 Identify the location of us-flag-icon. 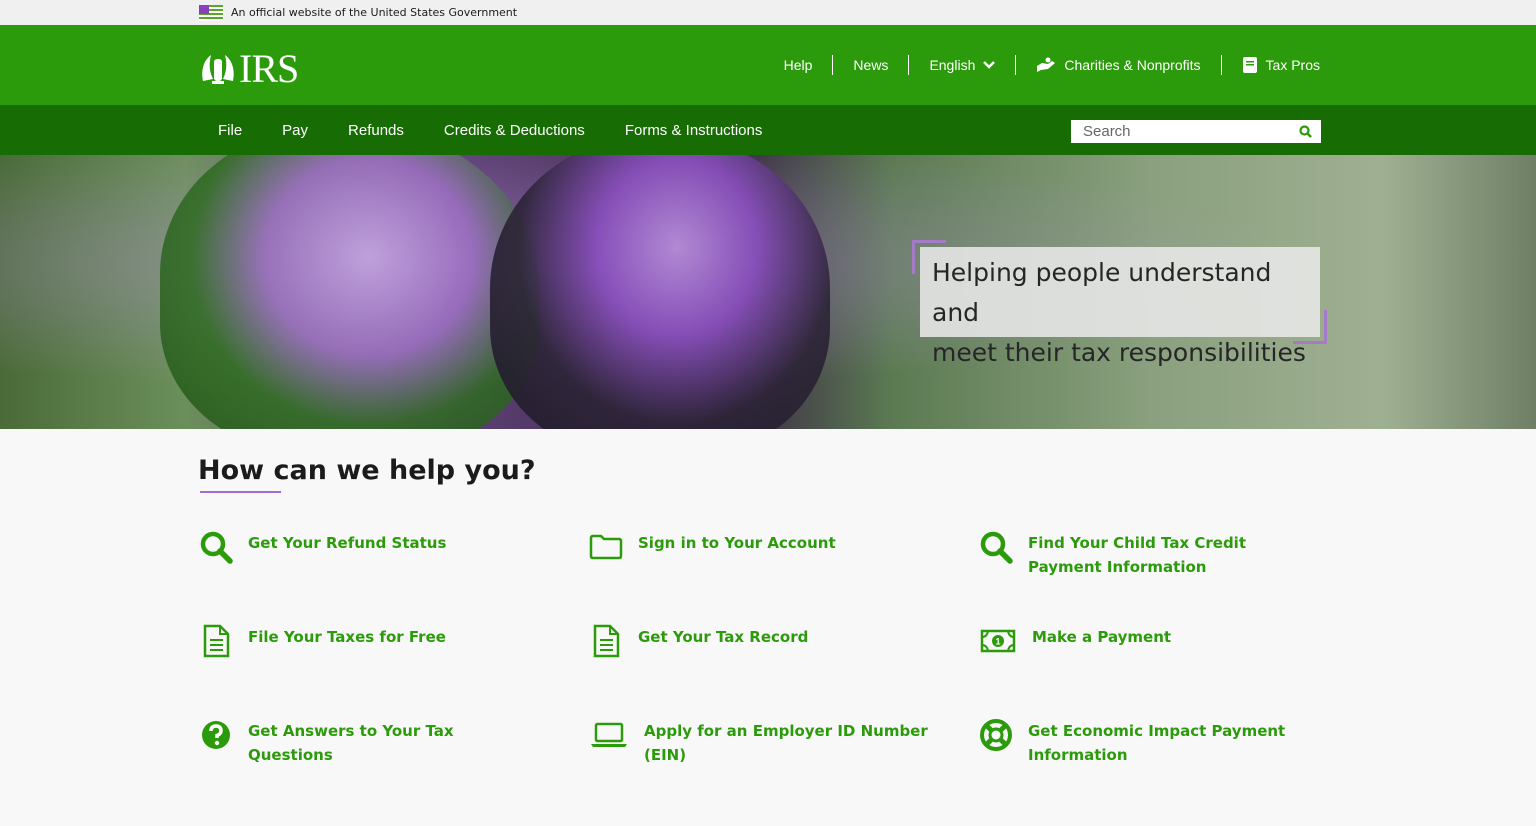
(211, 12).